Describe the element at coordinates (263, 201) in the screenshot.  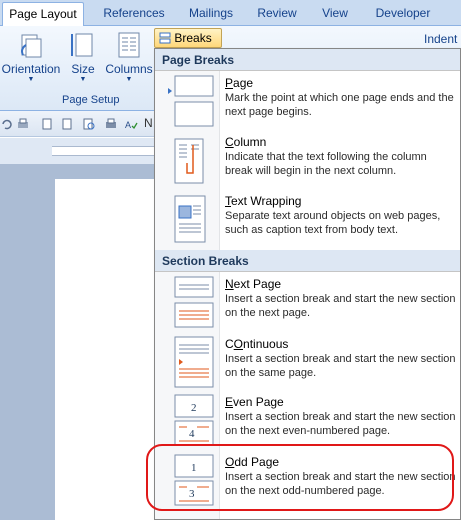
I see `text-wrapping-title: Text Wrapping` at that location.